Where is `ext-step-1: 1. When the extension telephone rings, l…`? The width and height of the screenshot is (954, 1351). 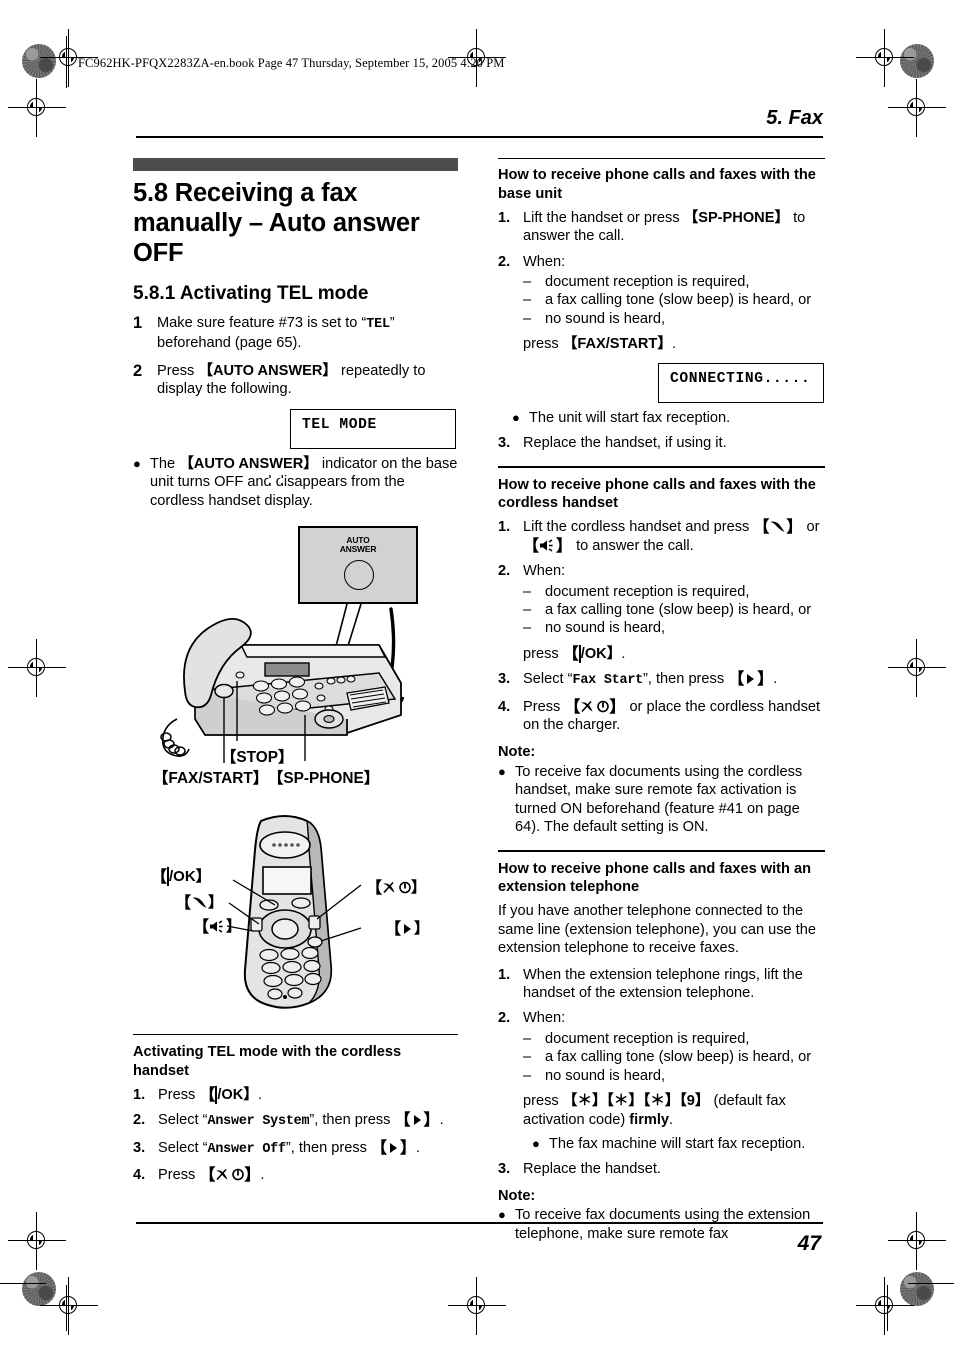
ext-step-1: 1. When the extension telephone rings, l… is located at coordinates (661, 984).